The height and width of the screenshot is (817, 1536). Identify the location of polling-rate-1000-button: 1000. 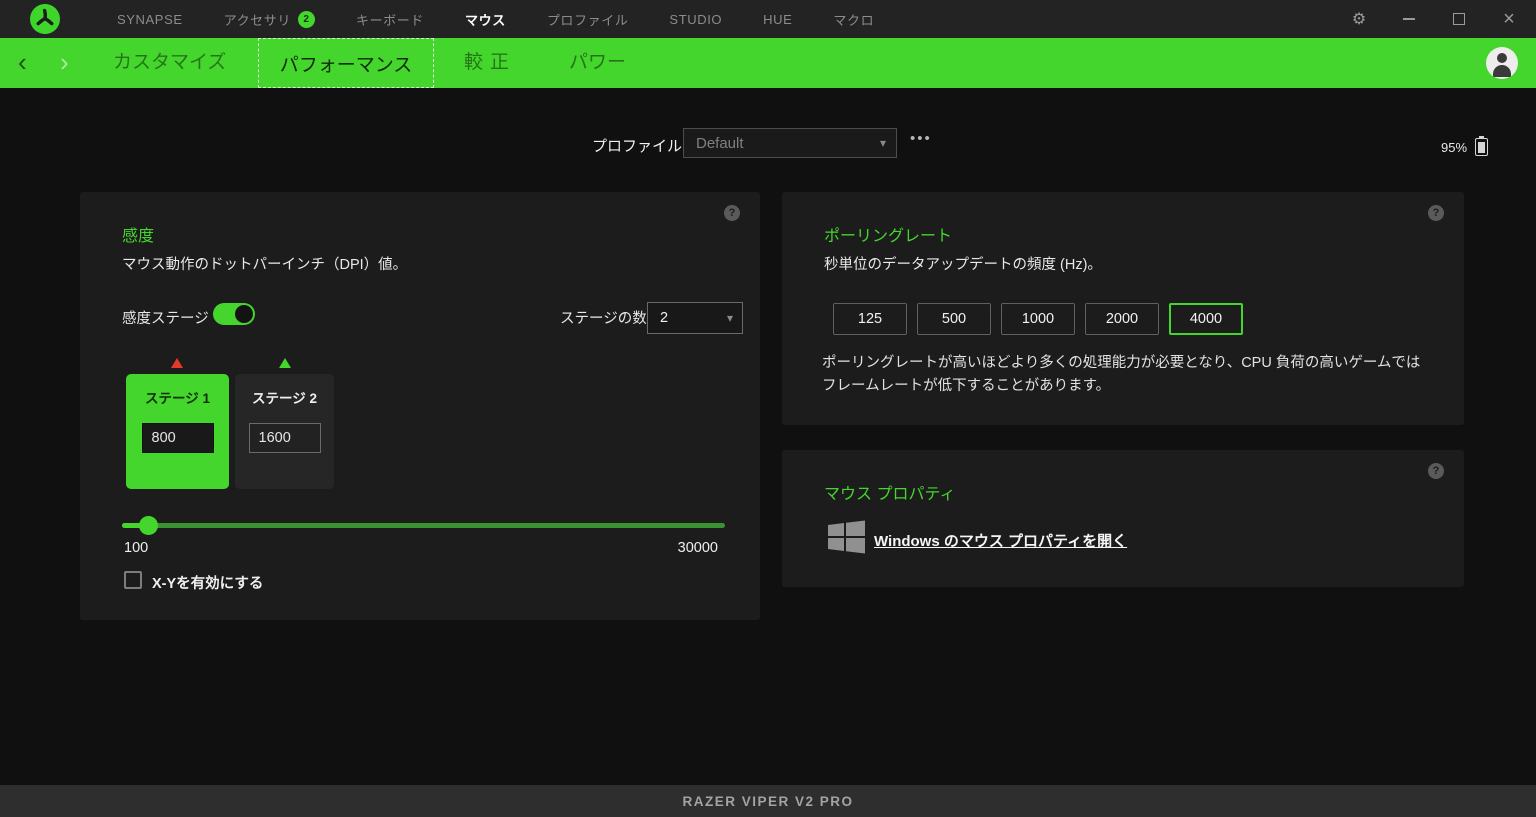
(1038, 319).